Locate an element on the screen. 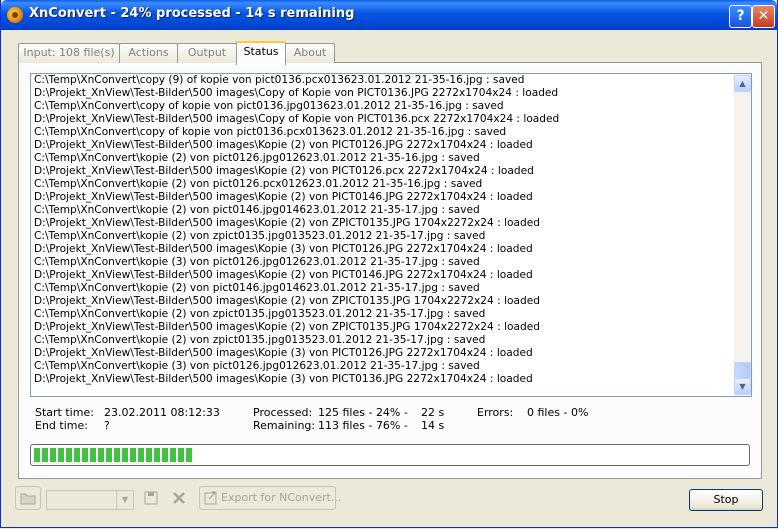 Image resolution: width=778 pixels, height=529 pixels. delete-button is located at coordinates (179, 498).